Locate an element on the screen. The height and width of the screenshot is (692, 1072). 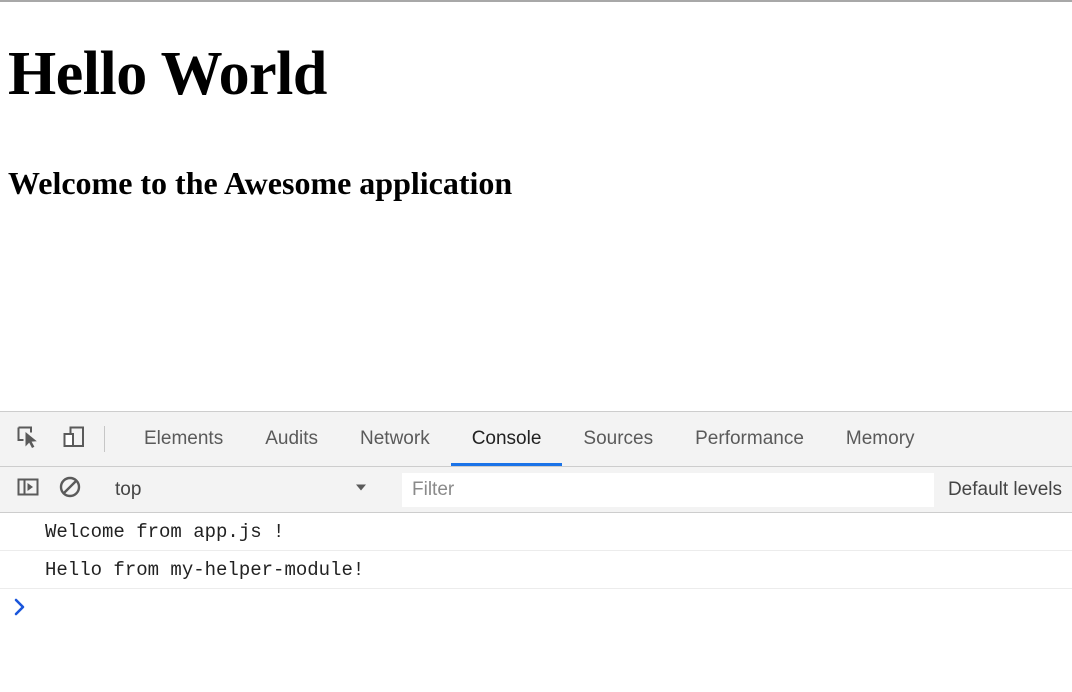
tab-console: Console is located at coordinates (506, 439).